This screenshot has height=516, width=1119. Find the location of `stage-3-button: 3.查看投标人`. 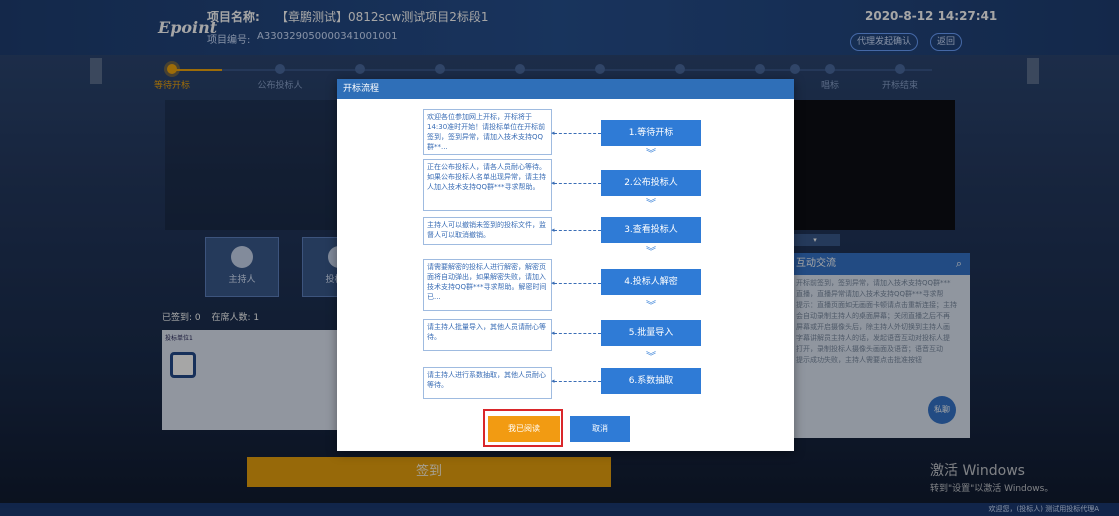

stage-3-button: 3.查看投标人 is located at coordinates (651, 230).